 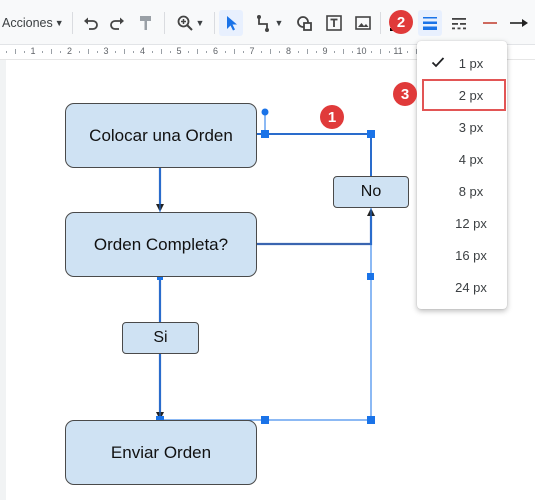 What do you see at coordinates (471, 159) in the screenshot?
I see `menu-item-label: 4 px` at bounding box center [471, 159].